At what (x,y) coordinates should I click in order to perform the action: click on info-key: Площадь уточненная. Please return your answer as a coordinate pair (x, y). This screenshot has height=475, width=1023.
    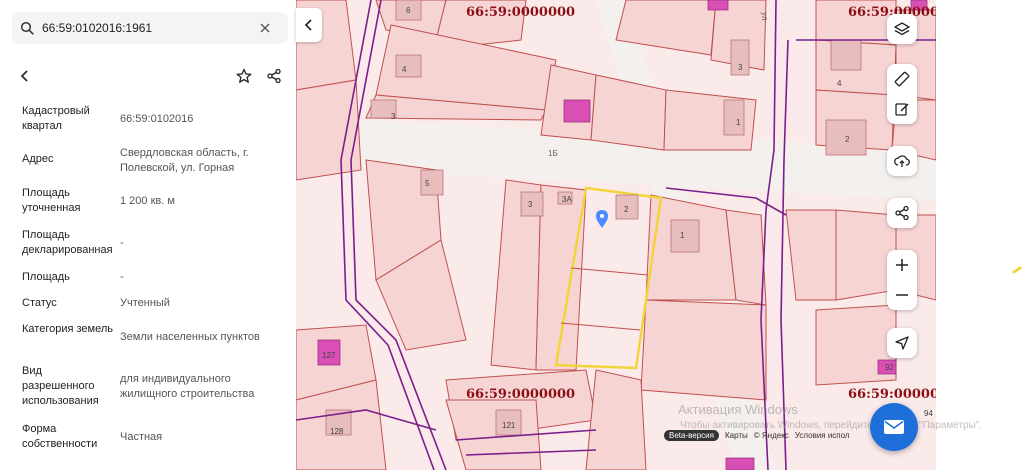
    Looking at the image, I should click on (51, 200).